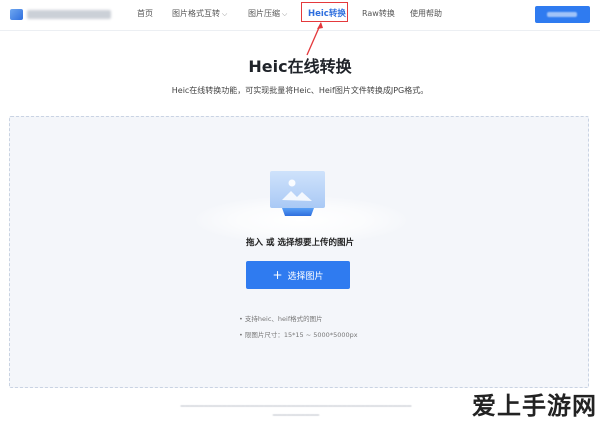 This screenshot has width=600, height=423. I want to click on nav-compress: 图片压缩 ⌵, so click(267, 14).